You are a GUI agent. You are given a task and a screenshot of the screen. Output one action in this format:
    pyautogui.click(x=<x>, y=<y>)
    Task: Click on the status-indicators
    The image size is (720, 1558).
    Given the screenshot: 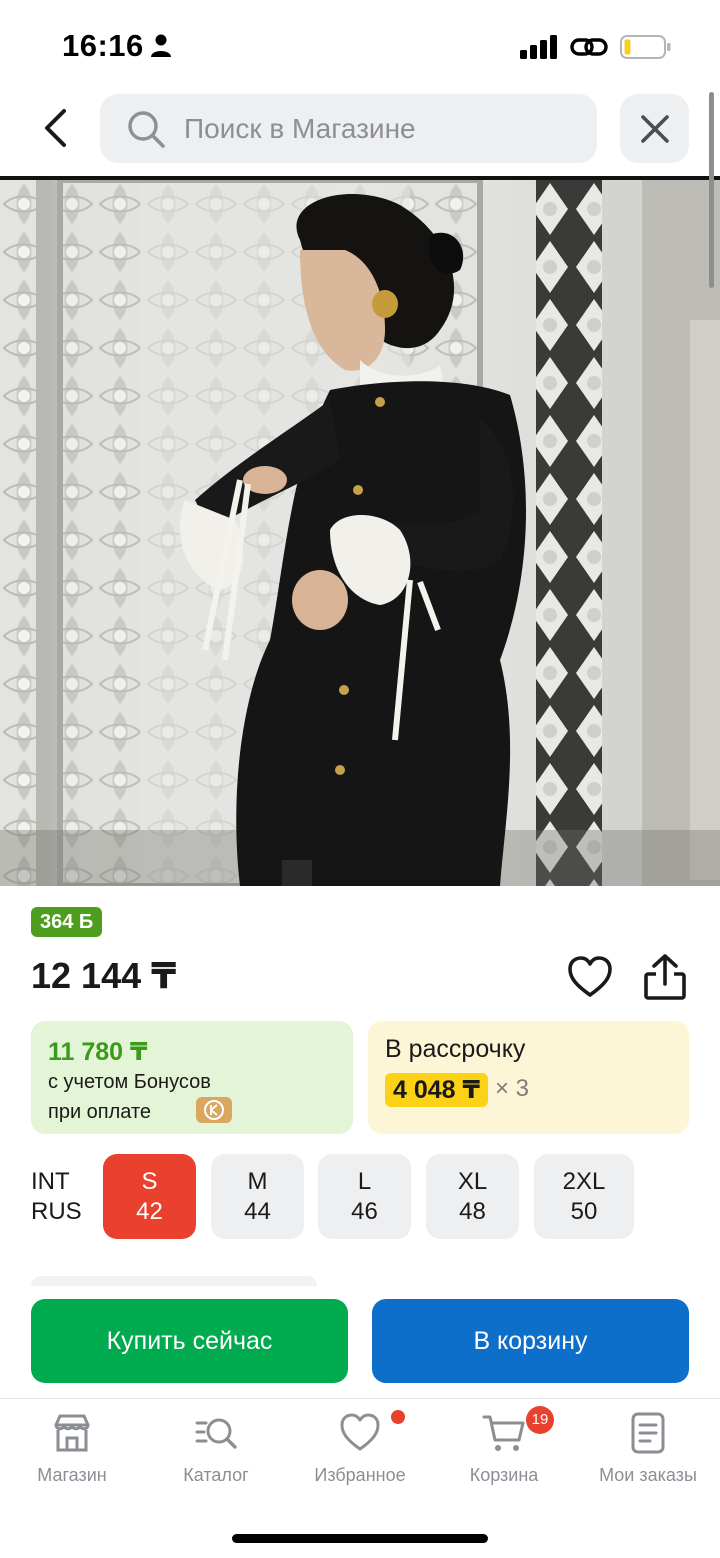 What is the action you would take?
    pyautogui.click(x=596, y=47)
    